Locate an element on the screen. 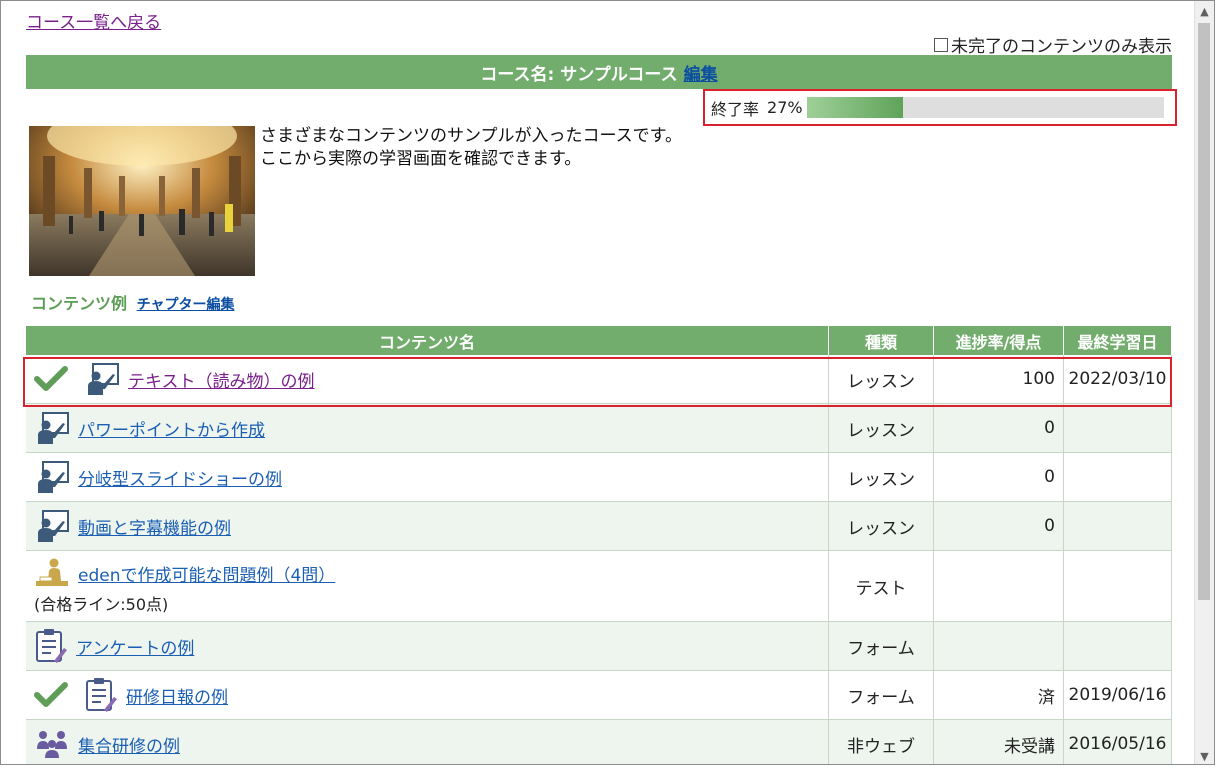  header-last-date: 最終学習日 is located at coordinates (1117, 340).